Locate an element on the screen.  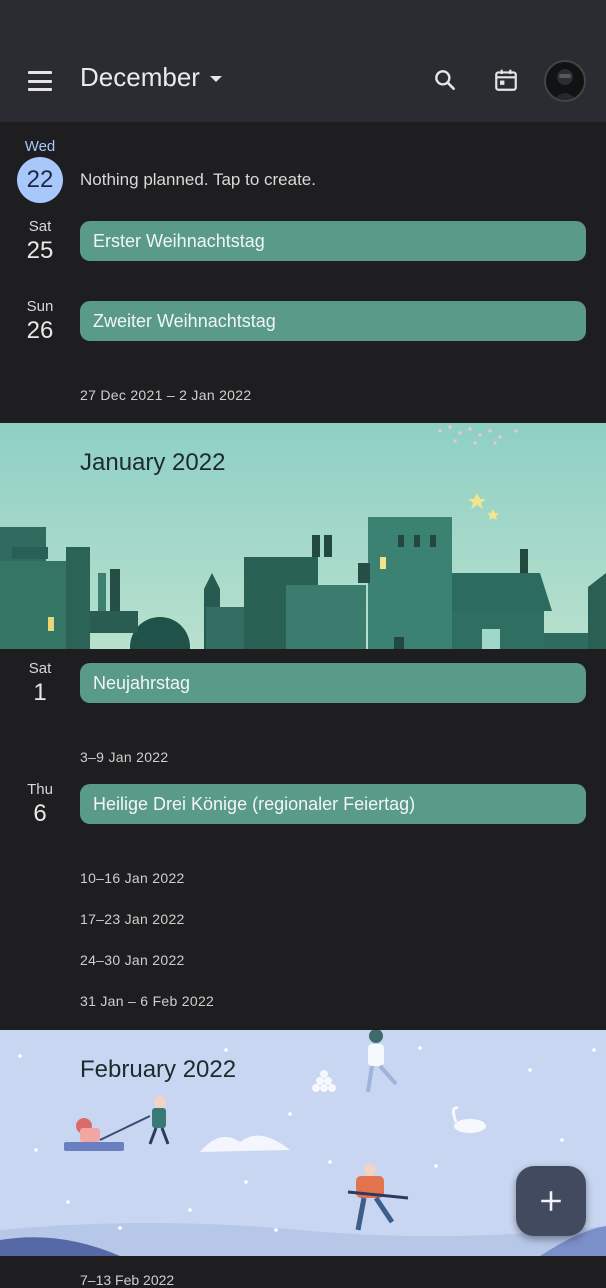
day-number: 22 is located at coordinates (40, 180).